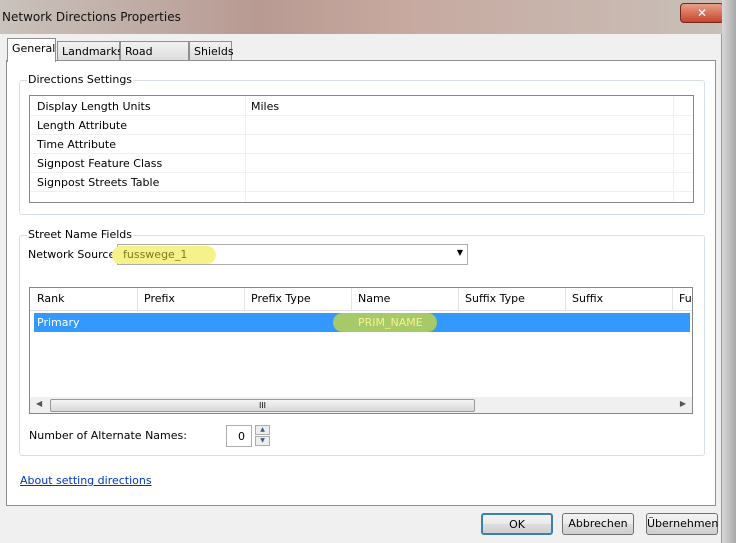 This screenshot has width=736, height=543. What do you see at coordinates (361, 163) in the screenshot?
I see `property-row: Signpost Feature Class` at bounding box center [361, 163].